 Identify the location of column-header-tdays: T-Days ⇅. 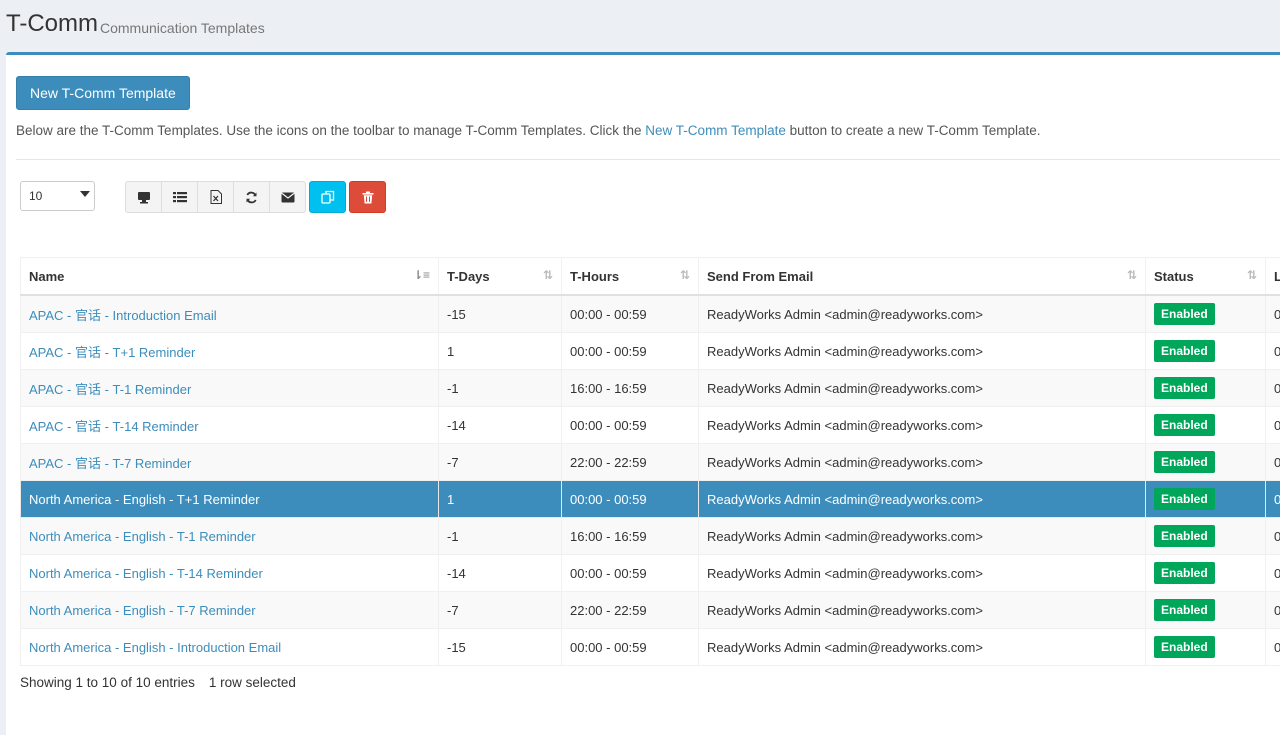
(500, 277).